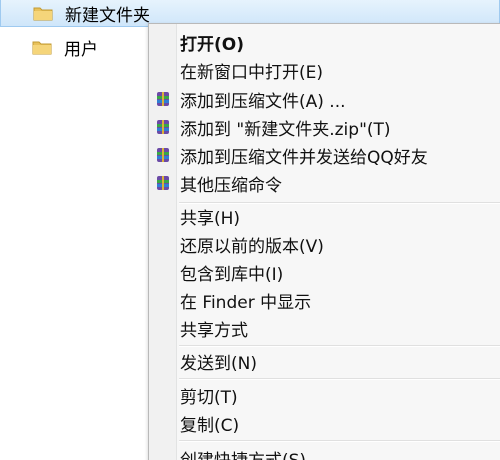 This screenshot has width=500, height=460. I want to click on menu-item-label: 共享方式, so click(214, 330).